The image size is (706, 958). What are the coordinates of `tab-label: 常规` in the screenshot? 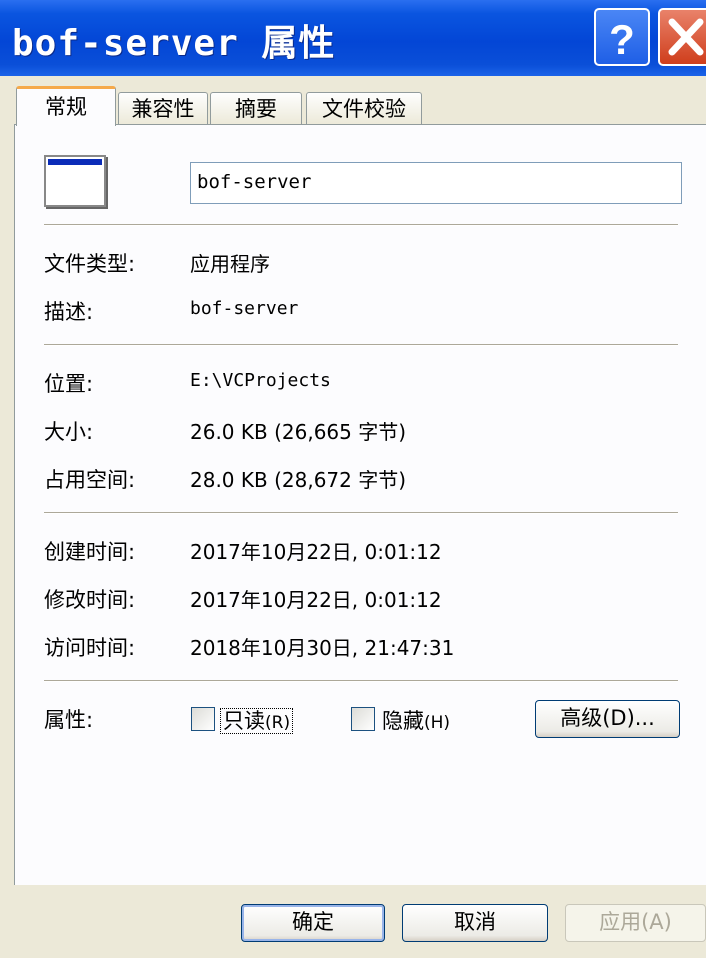 It's located at (66, 107).